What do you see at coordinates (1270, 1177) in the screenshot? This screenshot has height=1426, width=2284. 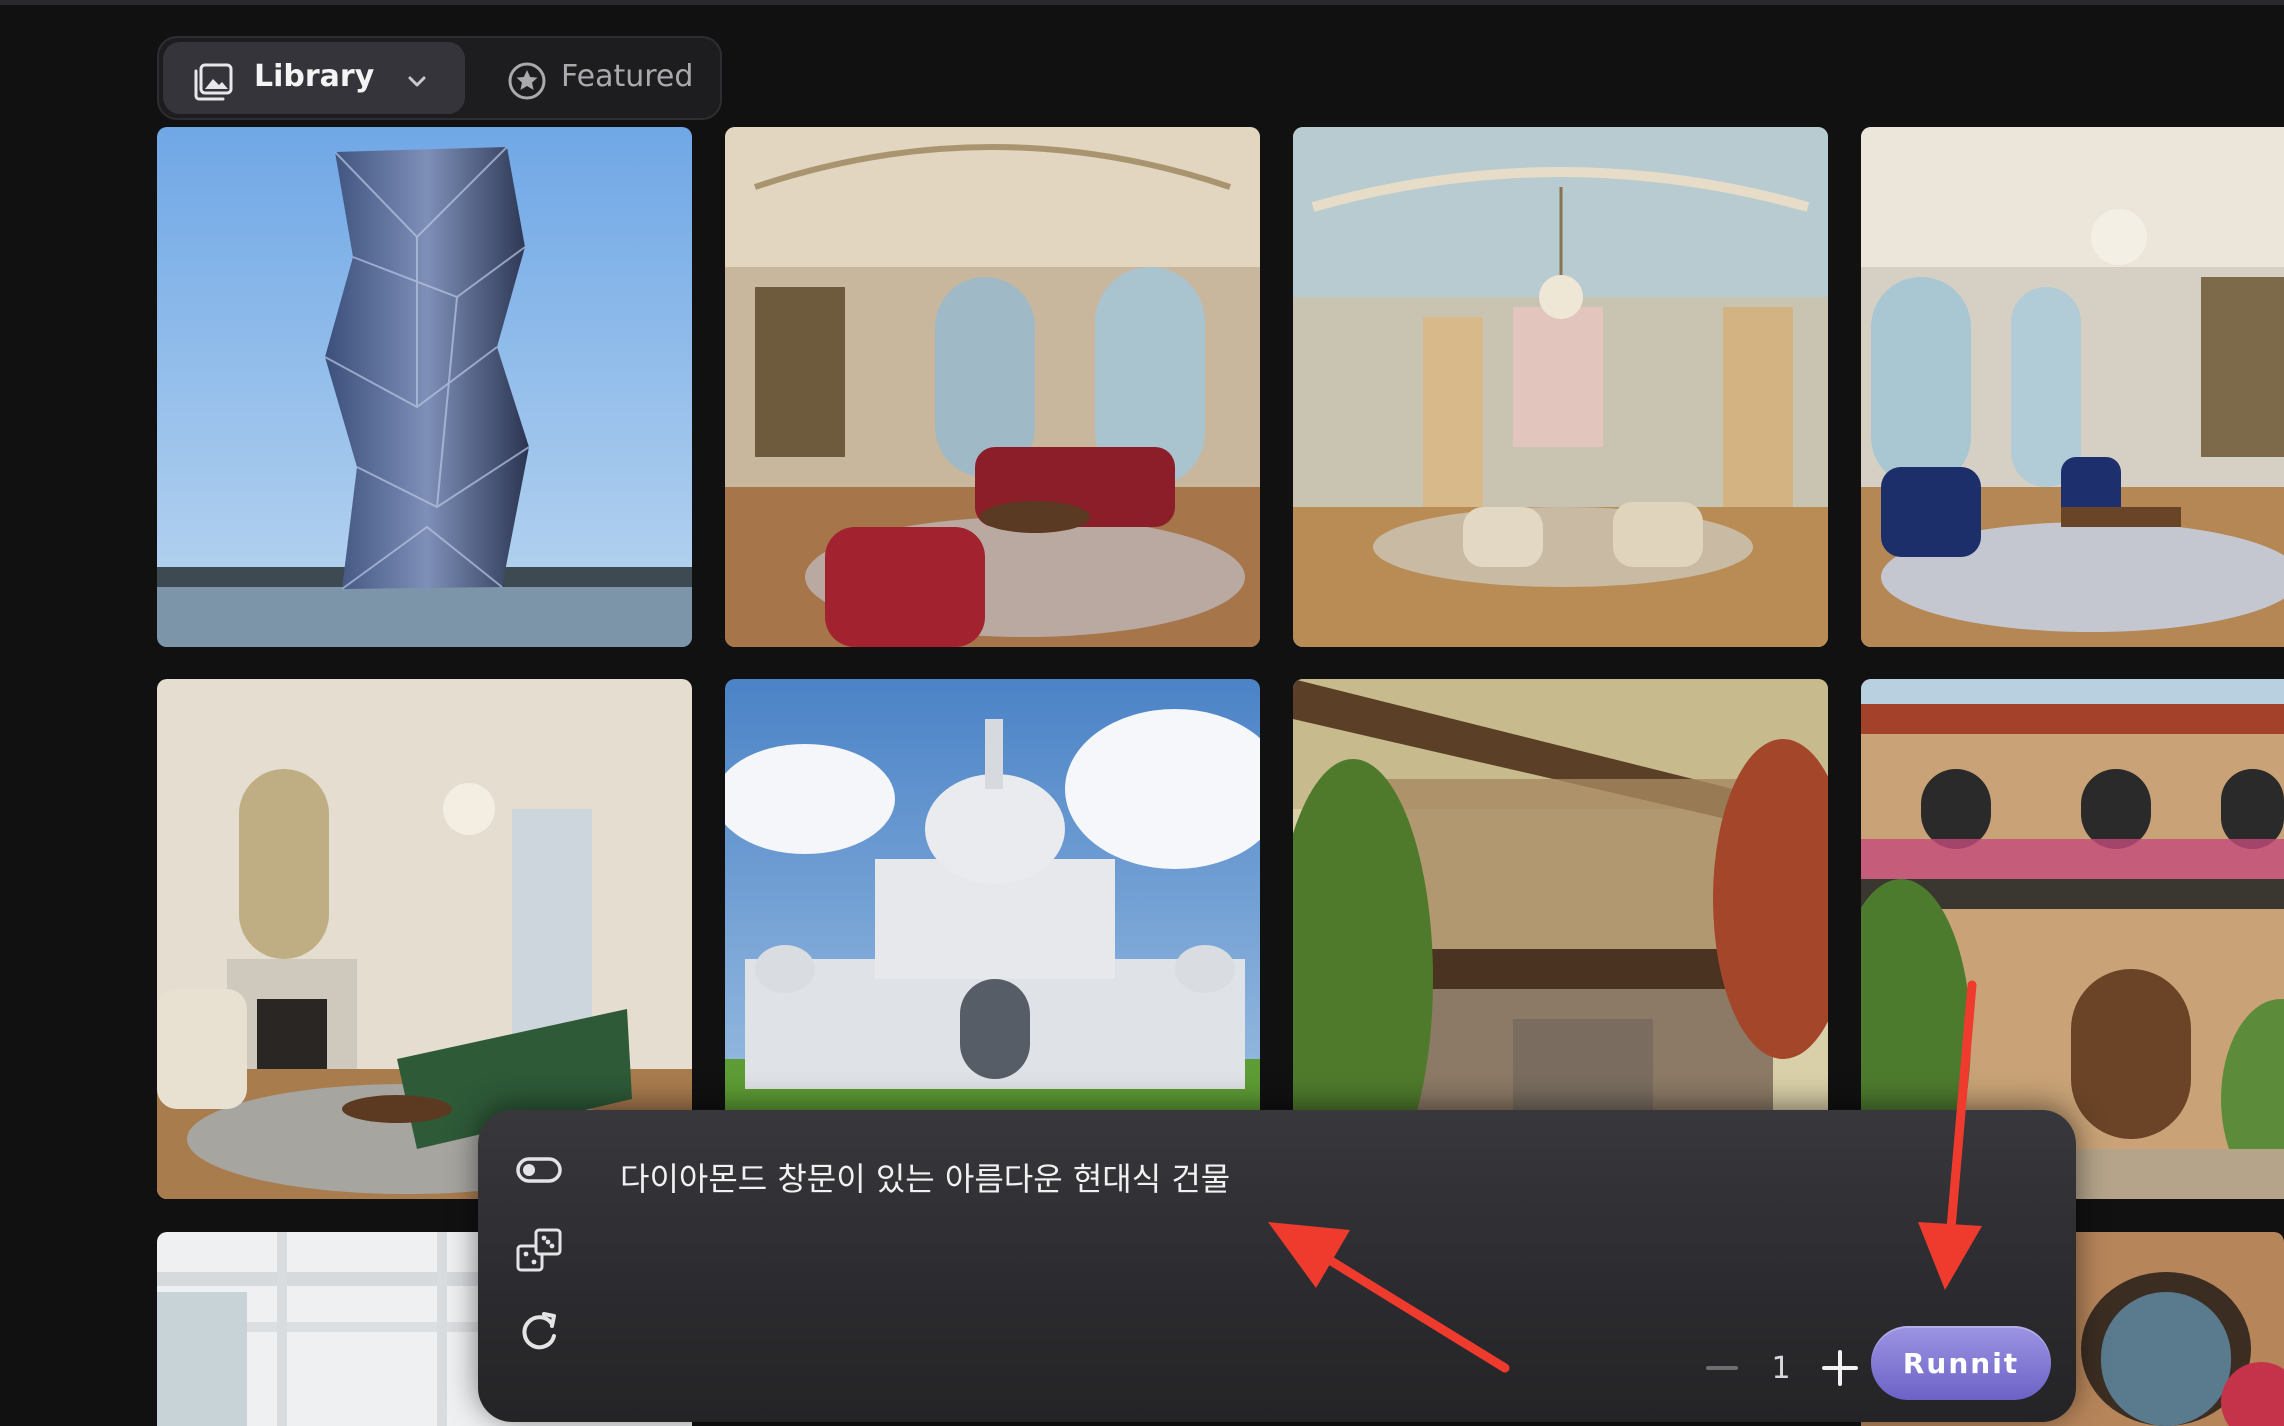 I see `prompt-input: 다이아몬드 창문이 있는 아름다운 현대식 건물` at bounding box center [1270, 1177].